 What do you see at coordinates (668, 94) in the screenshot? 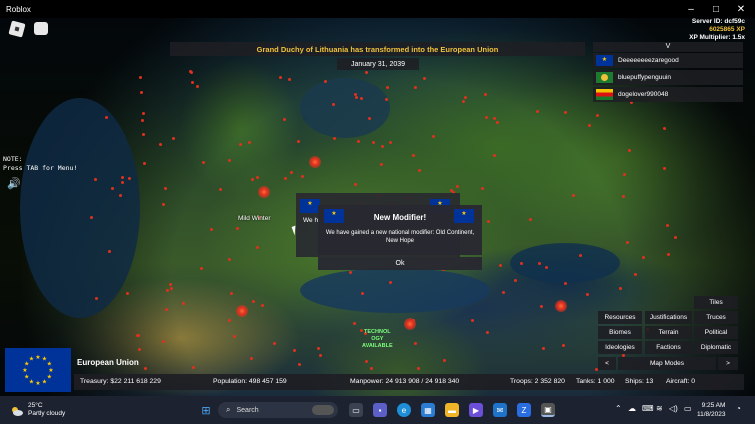
I see `player-row: dogelover990048` at bounding box center [668, 94].